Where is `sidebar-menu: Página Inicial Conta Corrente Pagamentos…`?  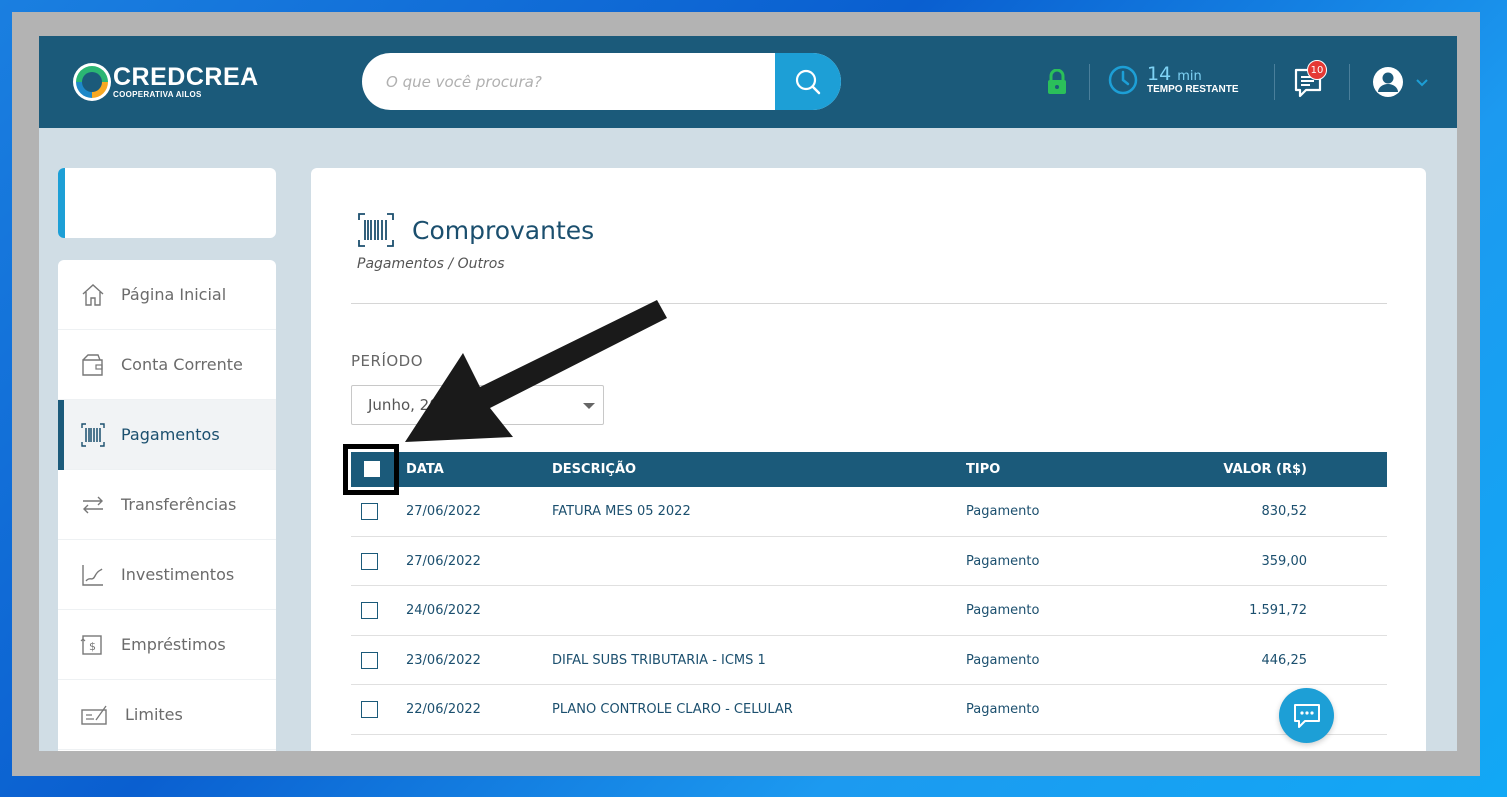
sidebar-menu: Página Inicial Conta Corrente Pagamentos… is located at coordinates (167, 505).